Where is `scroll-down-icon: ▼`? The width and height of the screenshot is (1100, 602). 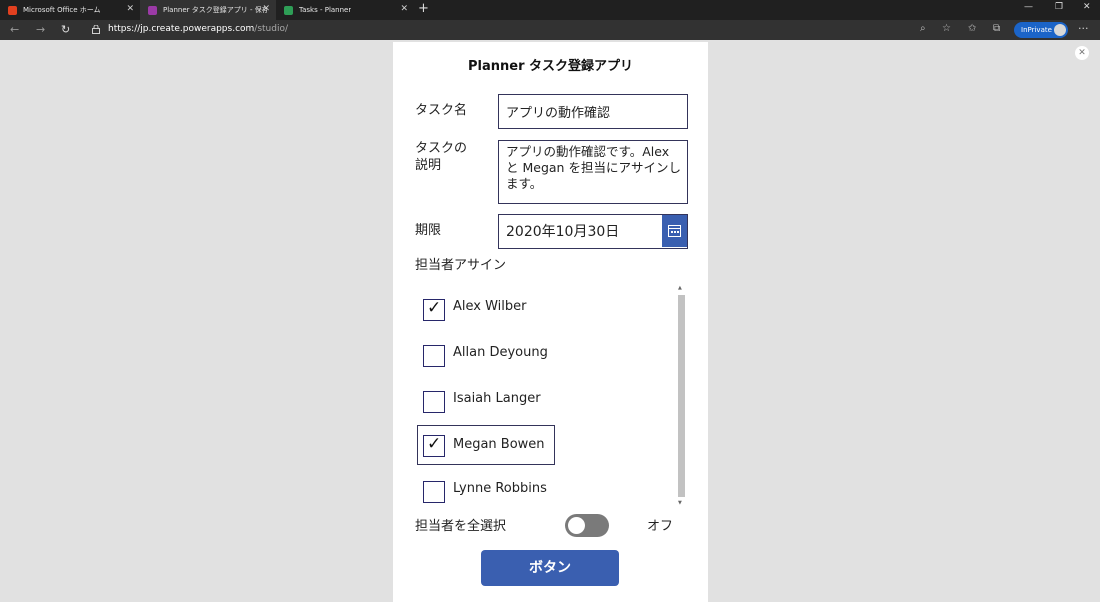
scroll-down-icon: ▼ is located at coordinates (680, 503).